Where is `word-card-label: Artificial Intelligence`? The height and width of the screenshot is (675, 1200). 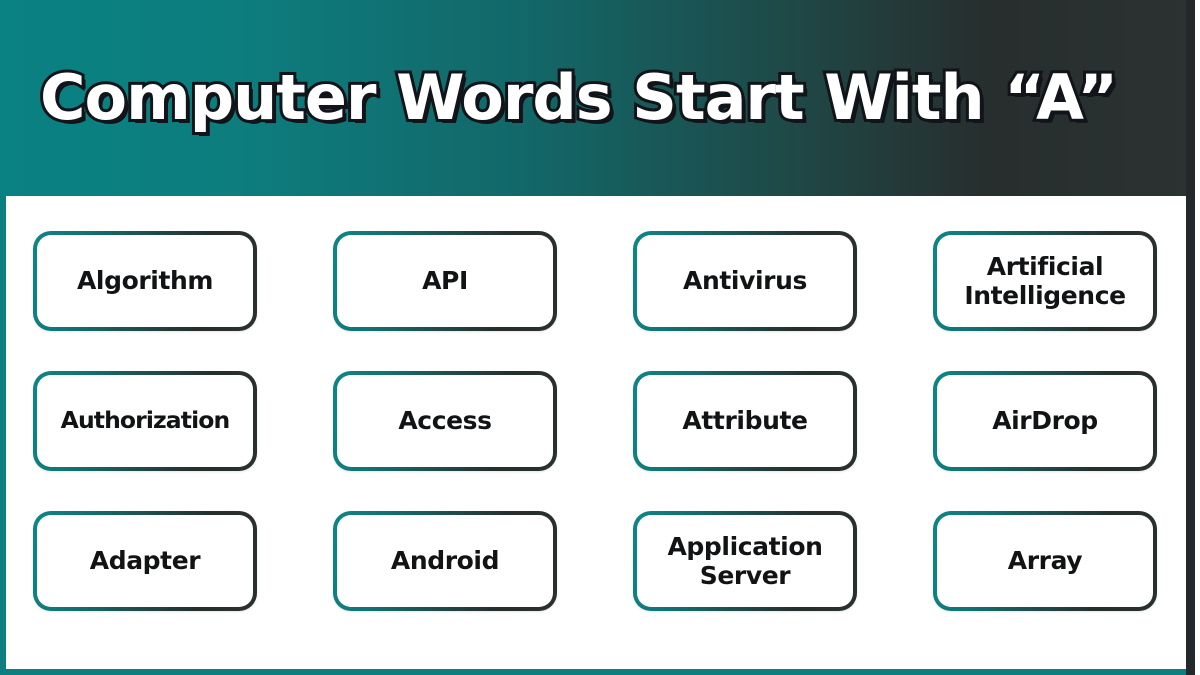 word-card-label: Artificial Intelligence is located at coordinates (1045, 281).